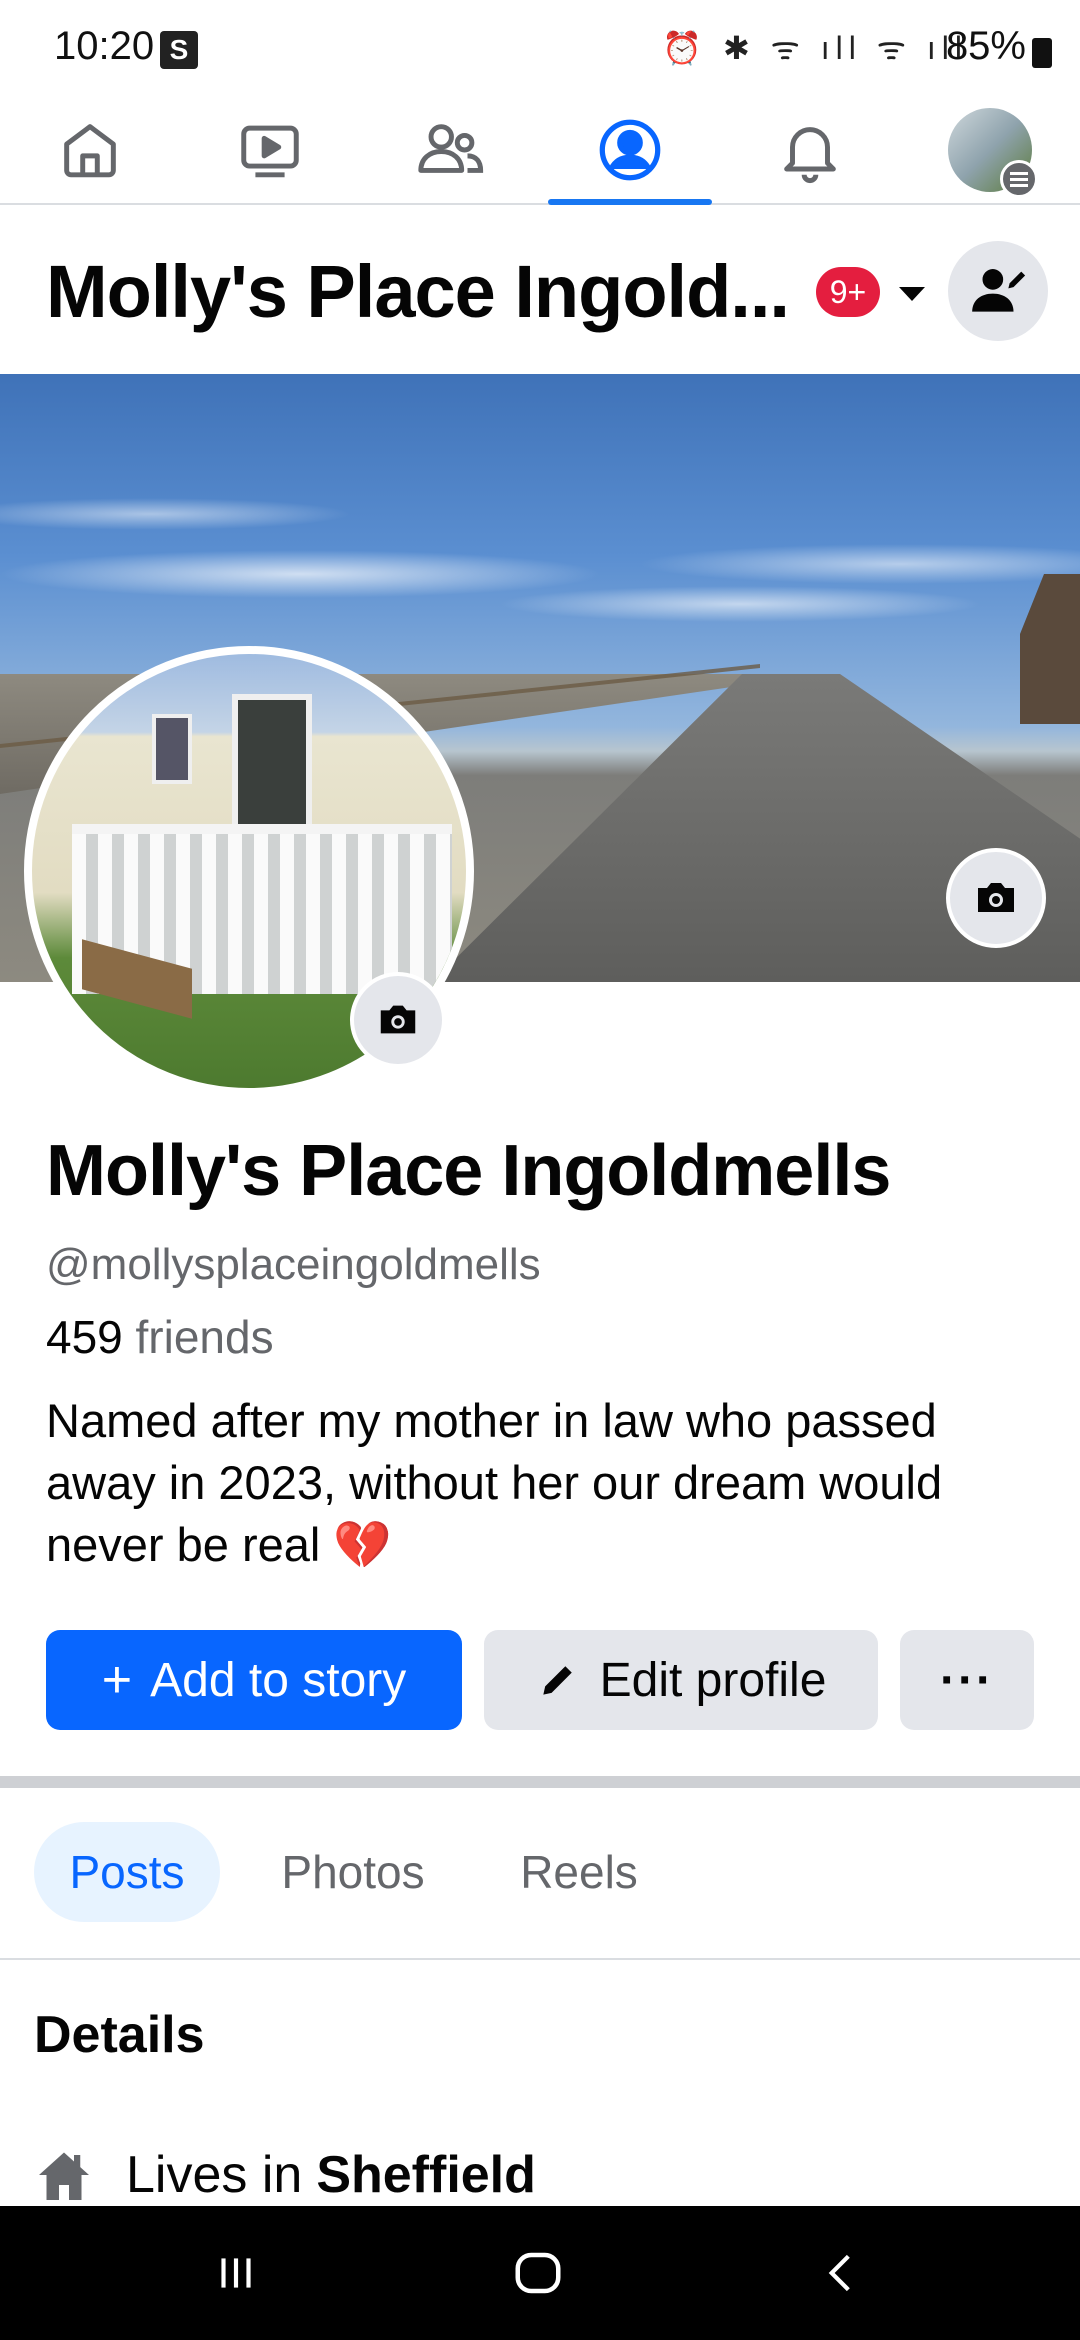 The height and width of the screenshot is (2340, 1080). I want to click on chevron-down-icon, so click(912, 294).